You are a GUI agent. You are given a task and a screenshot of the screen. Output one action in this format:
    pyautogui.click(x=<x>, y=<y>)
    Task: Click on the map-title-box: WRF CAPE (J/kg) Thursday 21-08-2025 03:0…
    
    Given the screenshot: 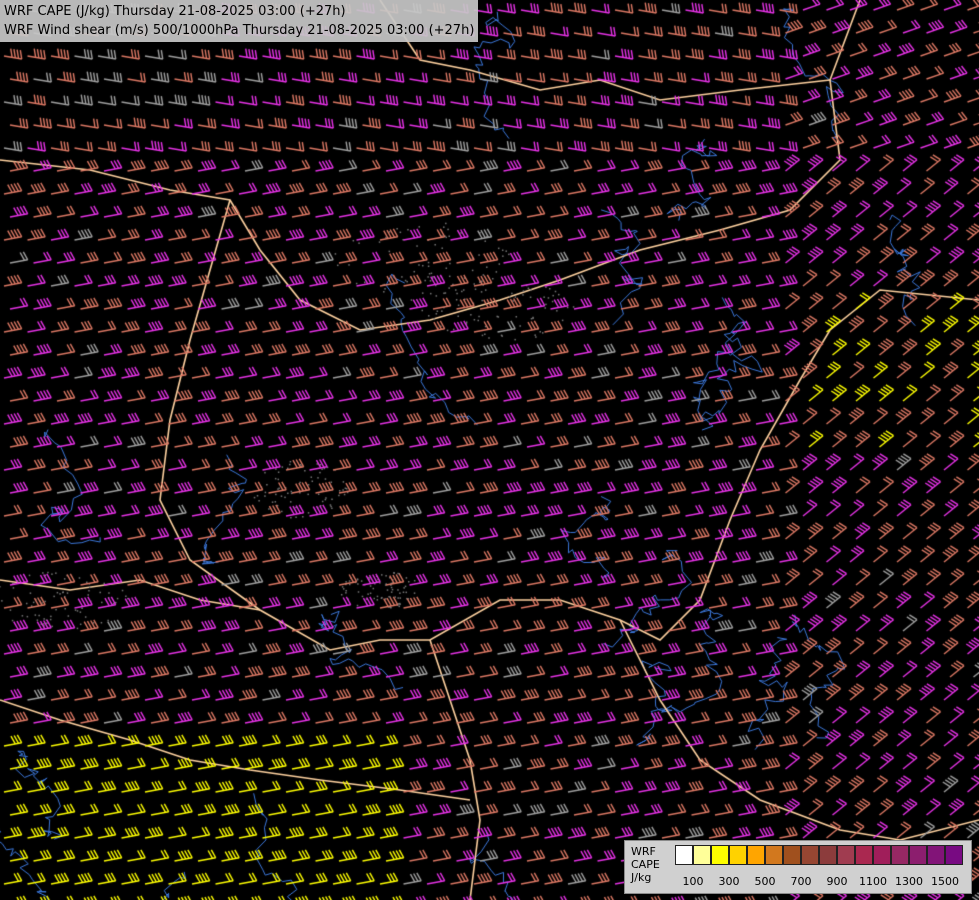 What is the action you would take?
    pyautogui.click(x=239, y=21)
    